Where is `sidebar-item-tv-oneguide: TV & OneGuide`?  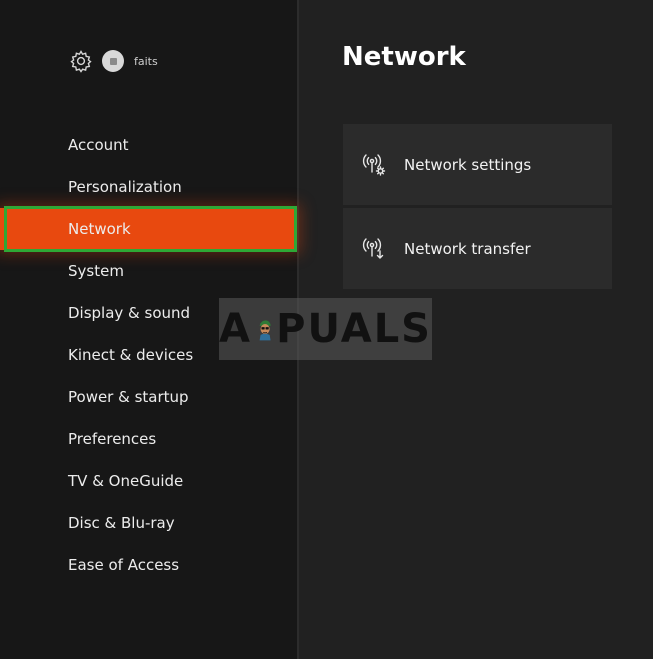
sidebar-item-tv-oneguide: TV & OneGuide is located at coordinates (148, 481).